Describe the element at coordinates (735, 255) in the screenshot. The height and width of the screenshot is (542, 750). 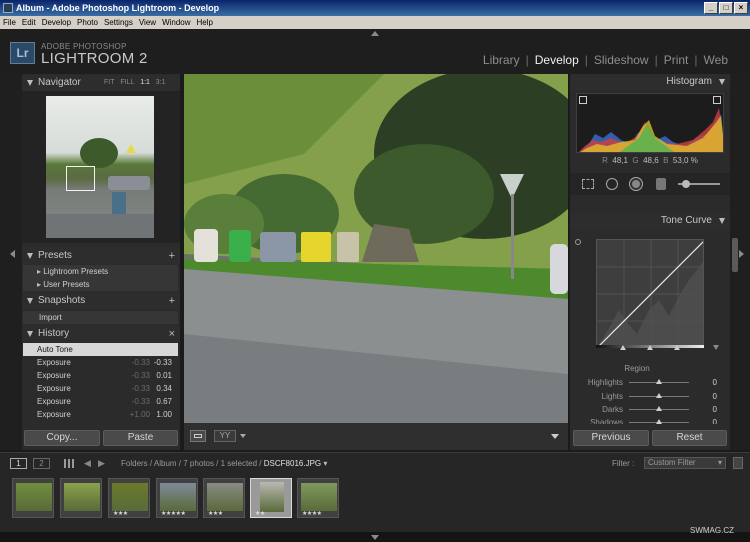
I see `right-panel-scrollbar` at that location.